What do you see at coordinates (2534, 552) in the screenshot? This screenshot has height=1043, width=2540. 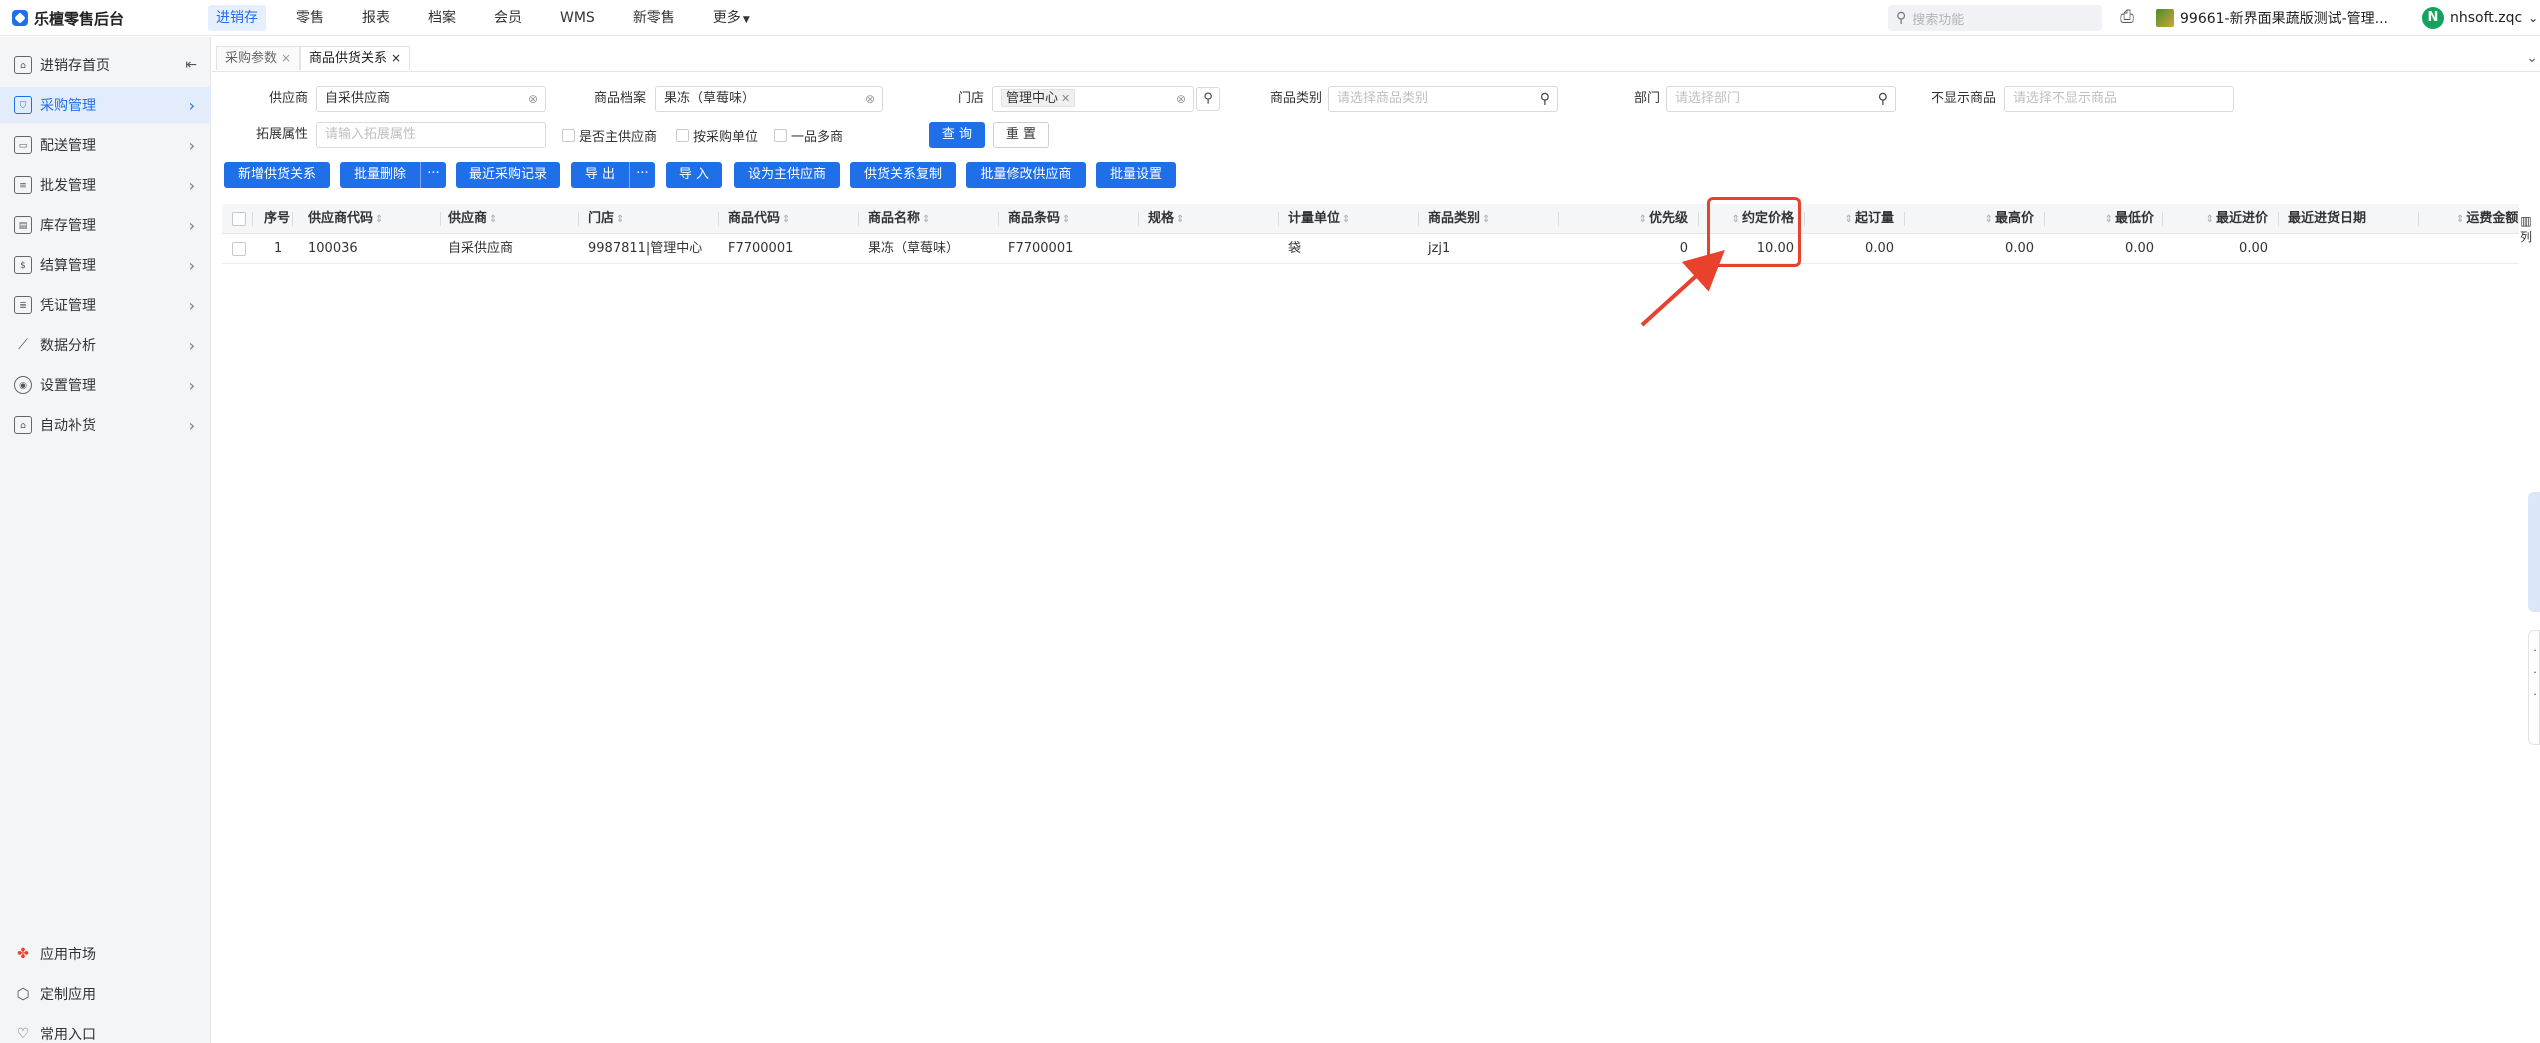 I see `side-widget-panel` at bounding box center [2534, 552].